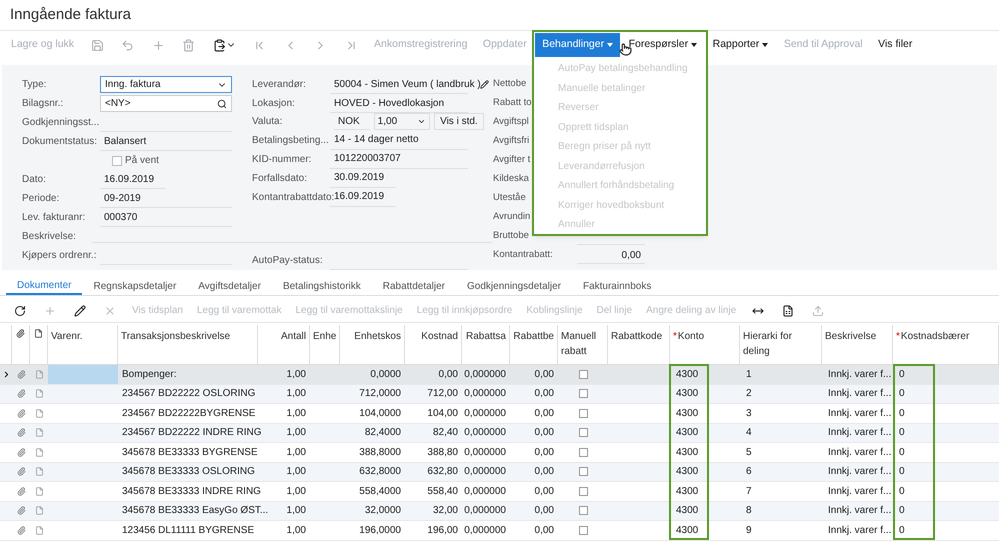 This screenshot has width=999, height=556. Describe the element at coordinates (149, 374) in the screenshot. I see `table-cell: Bompenger:` at that location.